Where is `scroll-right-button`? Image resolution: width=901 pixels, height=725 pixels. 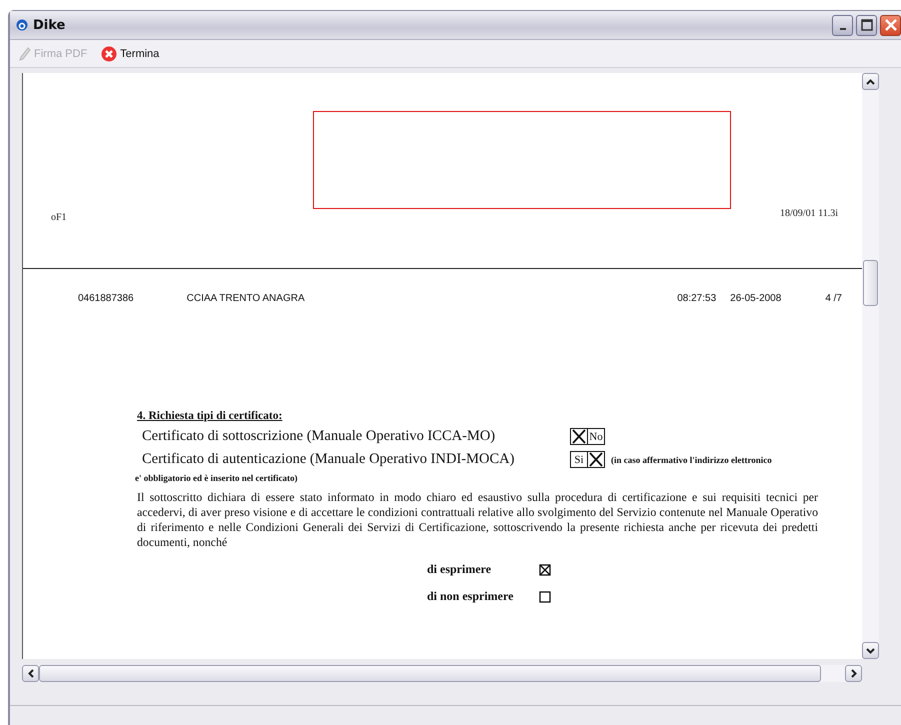
scroll-right-button is located at coordinates (853, 673).